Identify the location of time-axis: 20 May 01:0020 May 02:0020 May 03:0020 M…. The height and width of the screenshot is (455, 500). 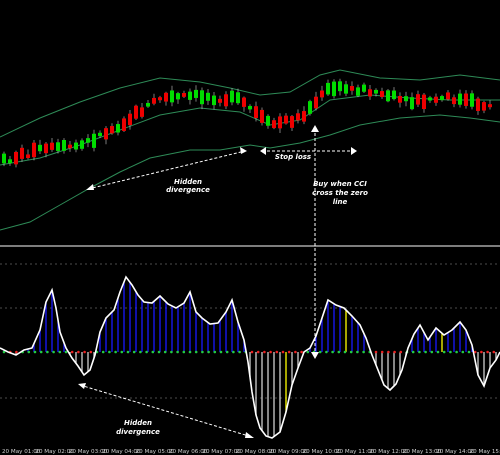
(251, 452).